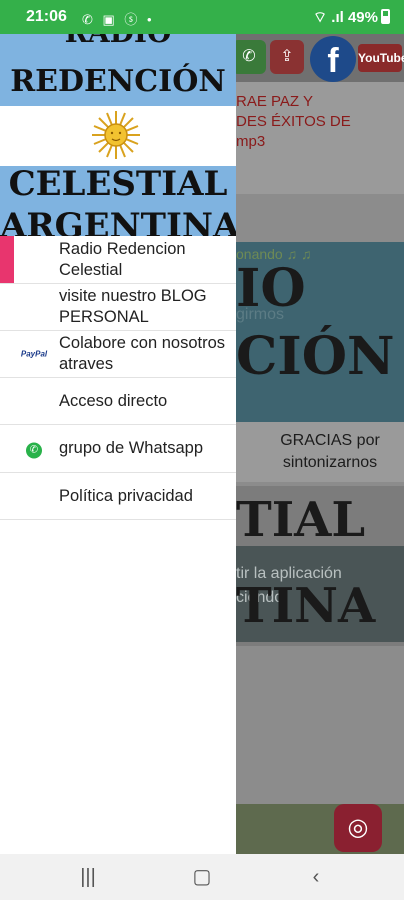  I want to click on facebook-icon: f, so click(333, 59).